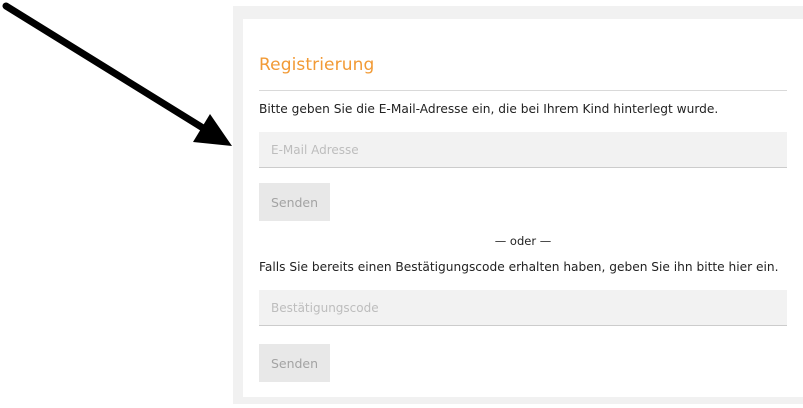 Image resolution: width=803 pixels, height=408 pixels. Describe the element at coordinates (317, 65) in the screenshot. I see `page-title: Registrierung` at that location.